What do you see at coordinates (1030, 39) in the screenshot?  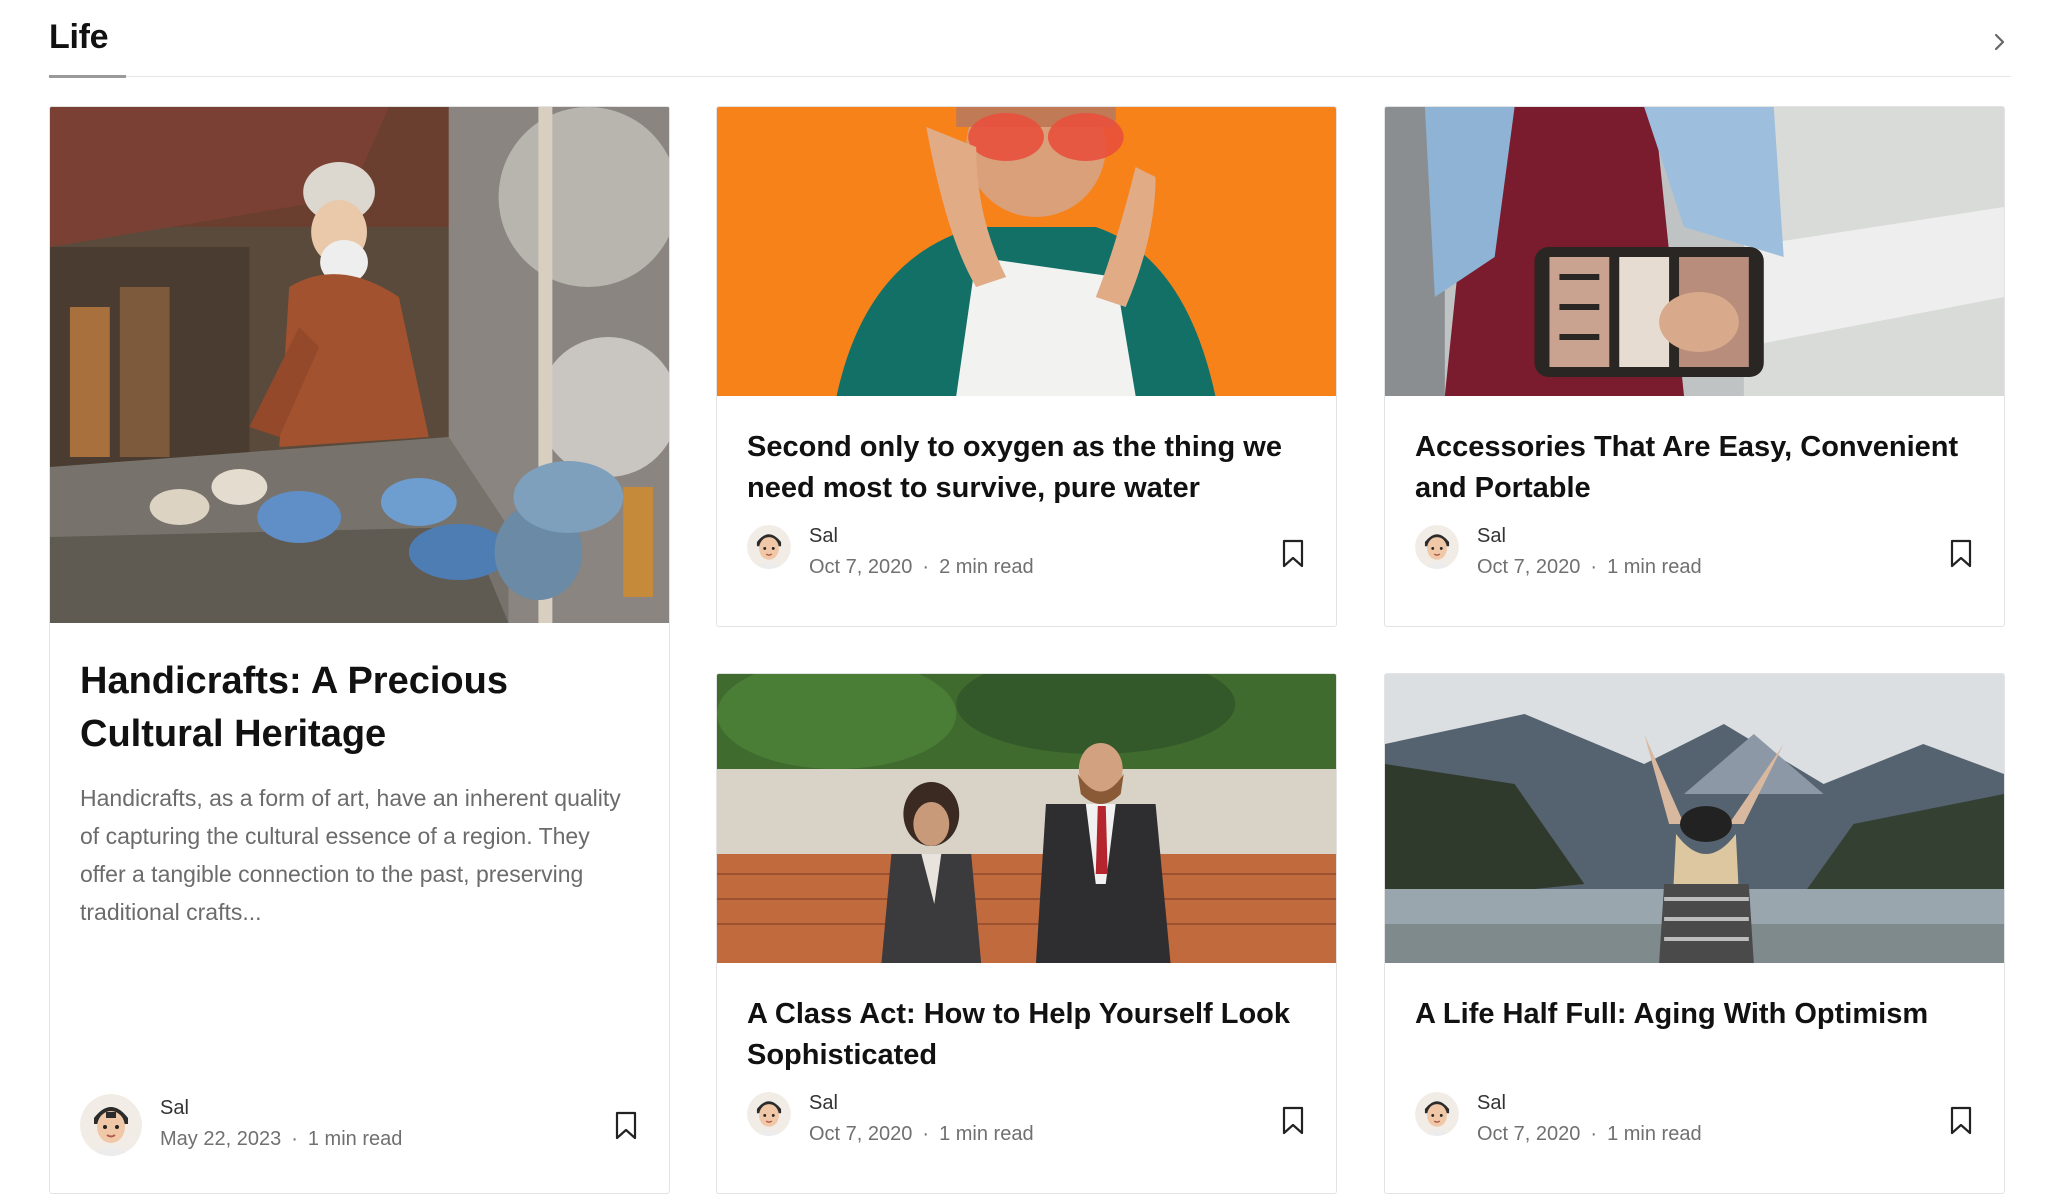 I see `section-header: Life` at bounding box center [1030, 39].